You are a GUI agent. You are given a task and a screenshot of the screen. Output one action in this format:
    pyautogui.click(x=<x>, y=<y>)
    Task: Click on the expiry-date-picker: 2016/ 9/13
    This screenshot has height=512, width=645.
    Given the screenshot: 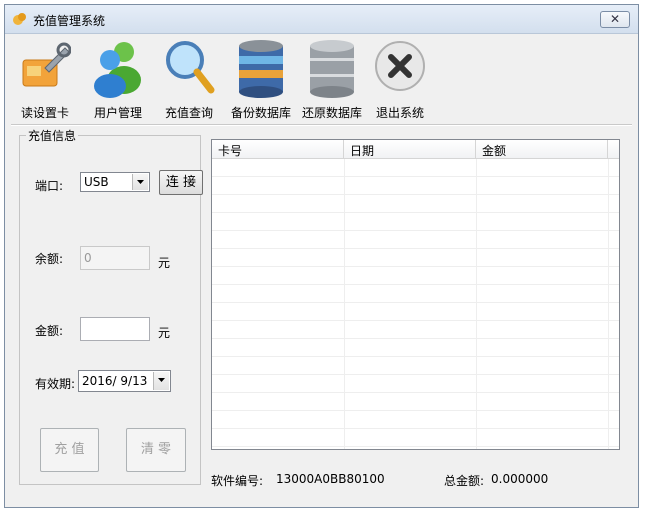 What is the action you would take?
    pyautogui.click(x=124, y=381)
    